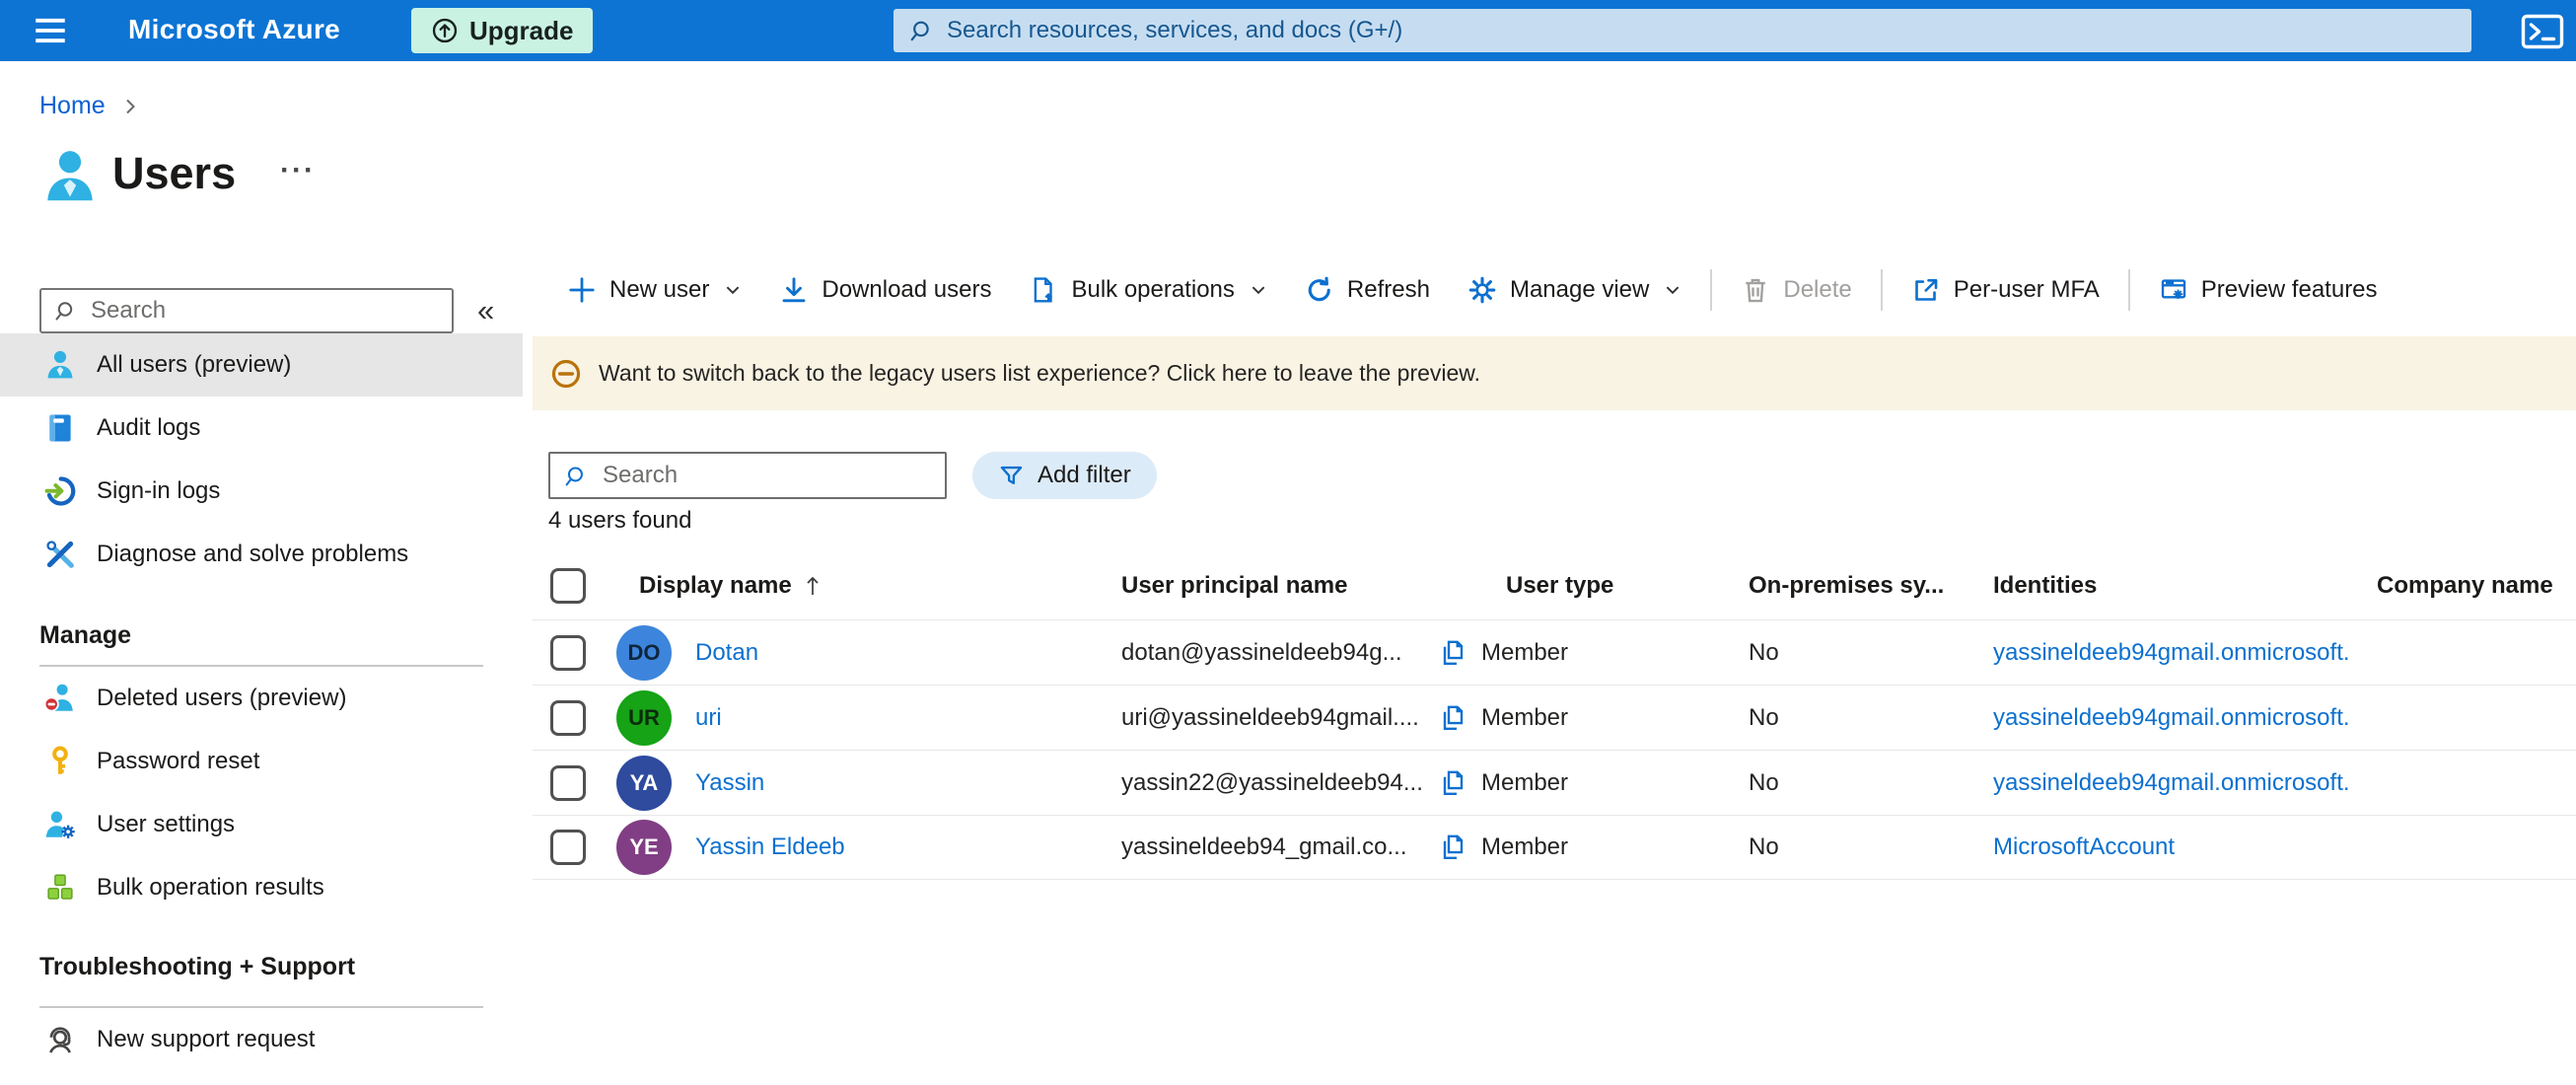 The image size is (2576, 1085). Describe the element at coordinates (130, 106) in the screenshot. I see `chevron-right-icon` at that location.